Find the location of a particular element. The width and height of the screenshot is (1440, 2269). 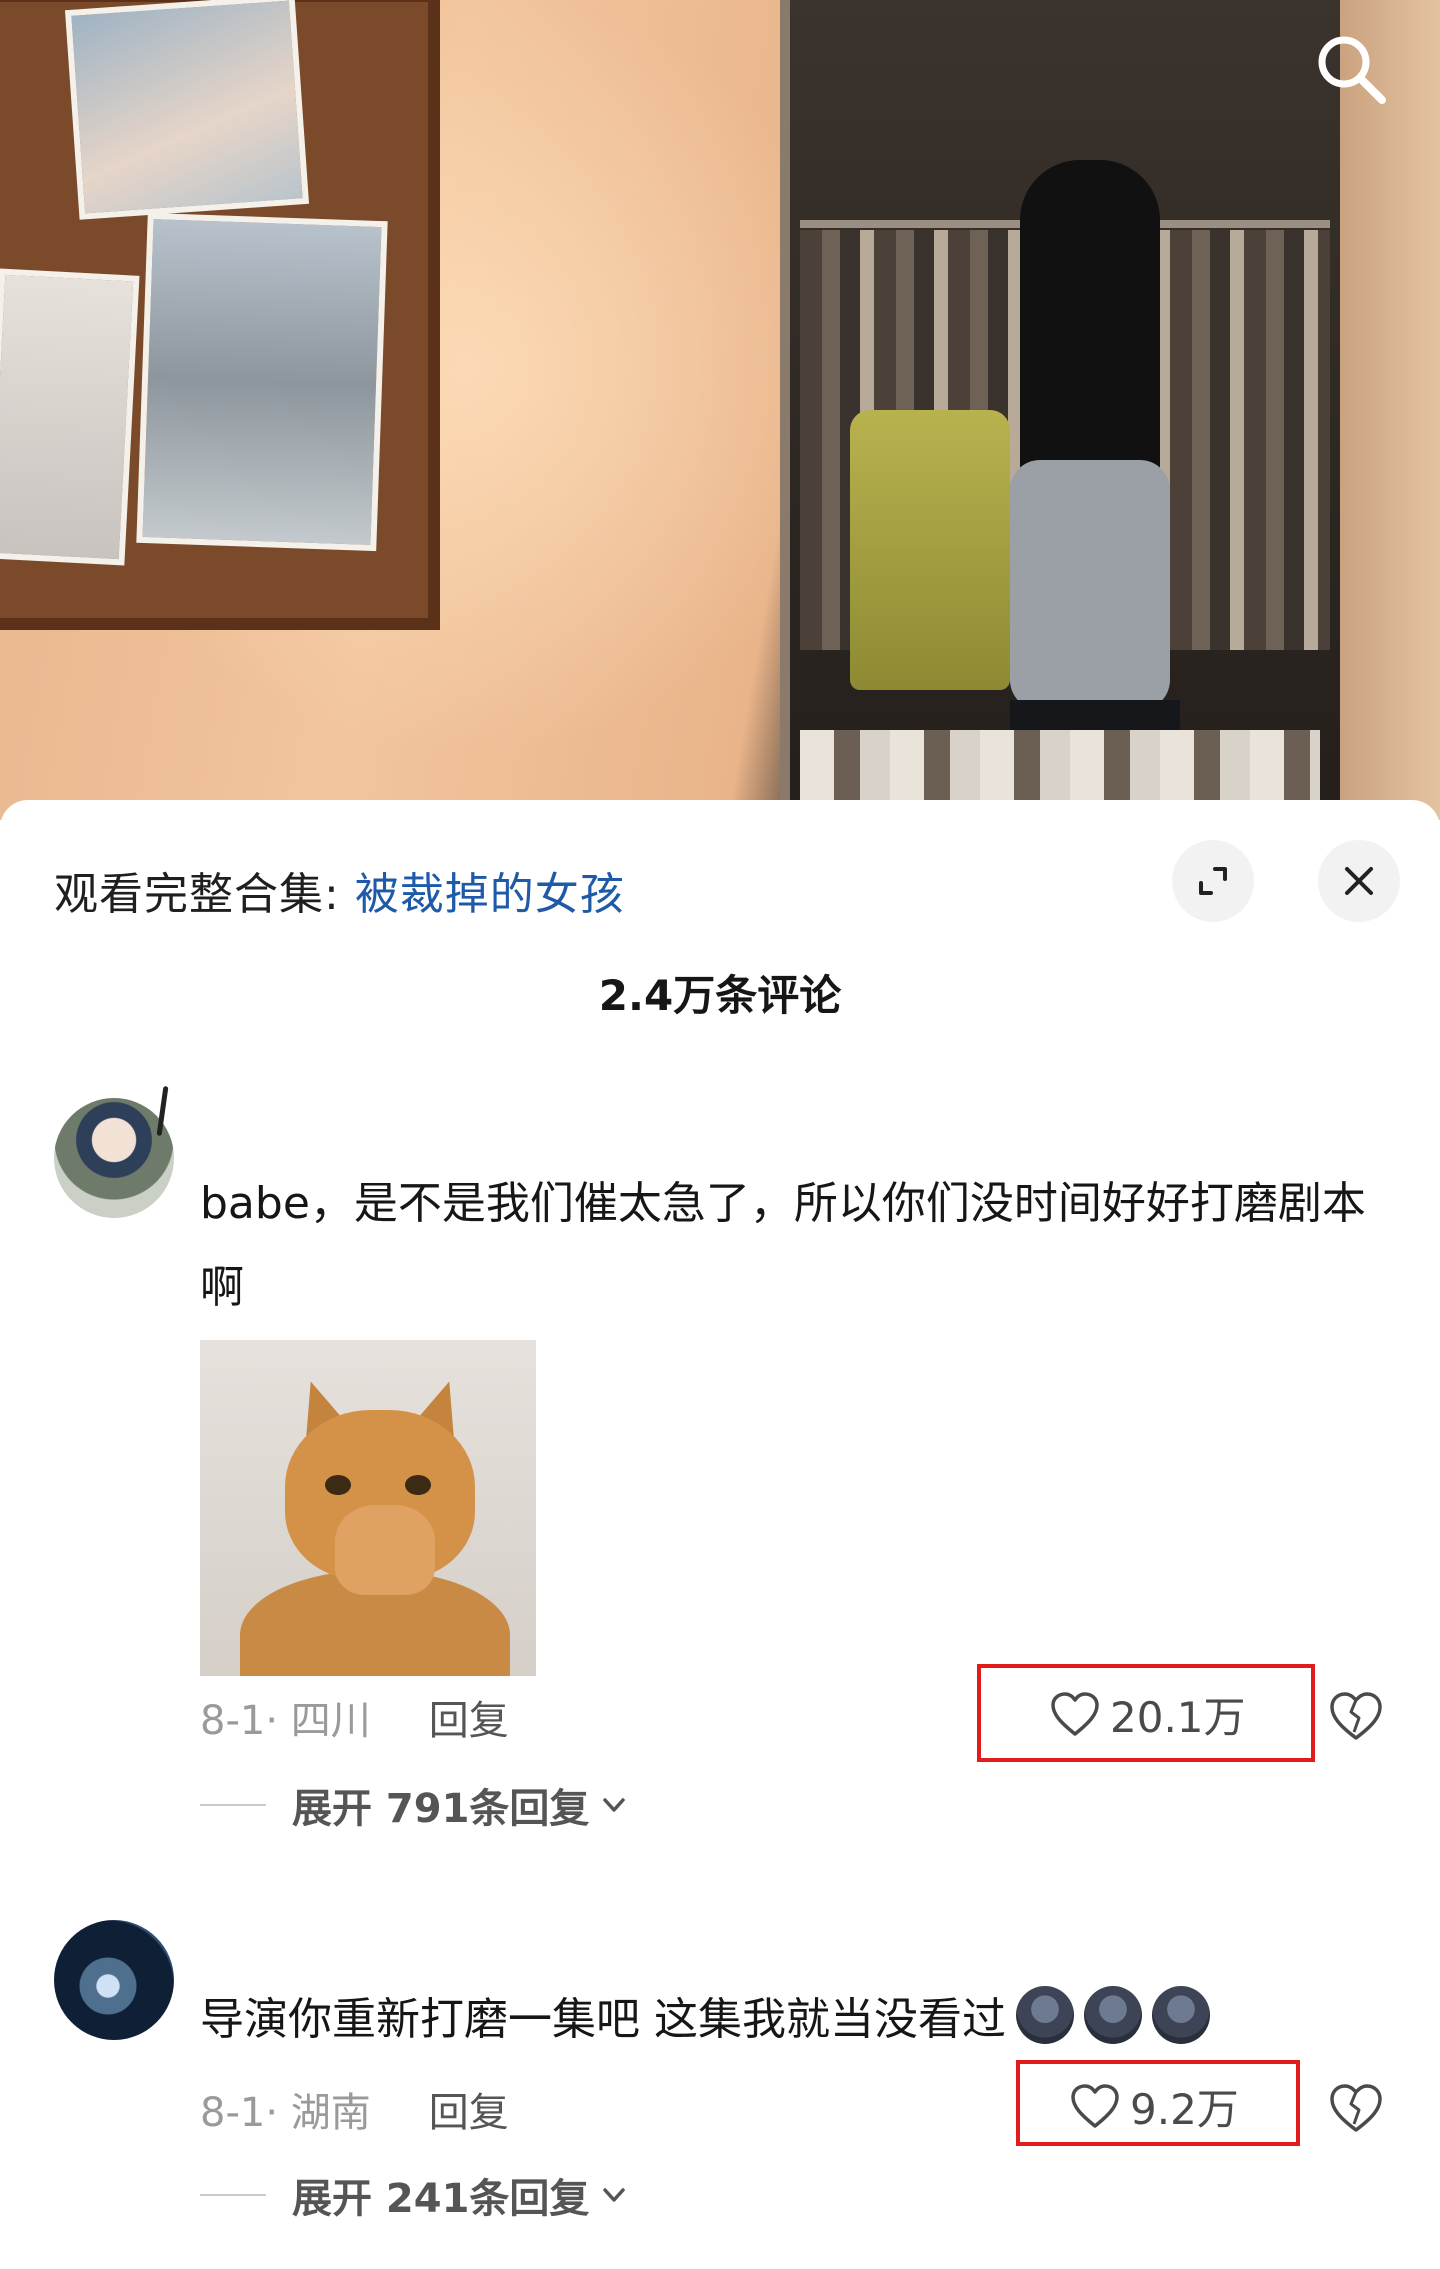

like-count: 20.1万 is located at coordinates (1178, 1717).